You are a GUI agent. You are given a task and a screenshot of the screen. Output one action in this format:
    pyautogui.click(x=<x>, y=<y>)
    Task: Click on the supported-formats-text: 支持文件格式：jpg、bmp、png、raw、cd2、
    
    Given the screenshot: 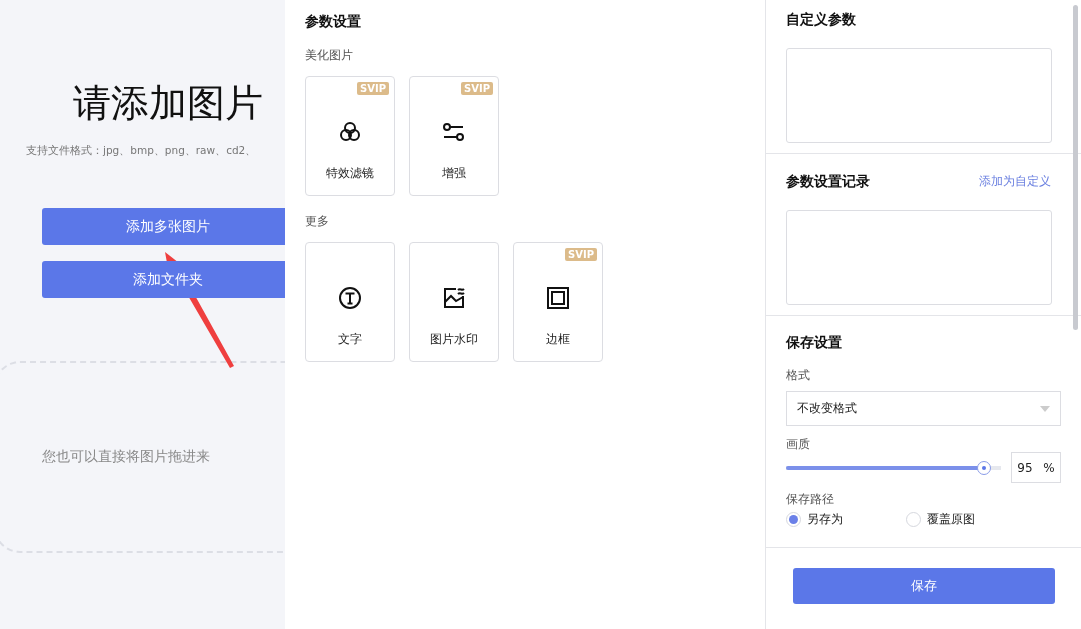 What is the action you would take?
    pyautogui.click(x=141, y=151)
    